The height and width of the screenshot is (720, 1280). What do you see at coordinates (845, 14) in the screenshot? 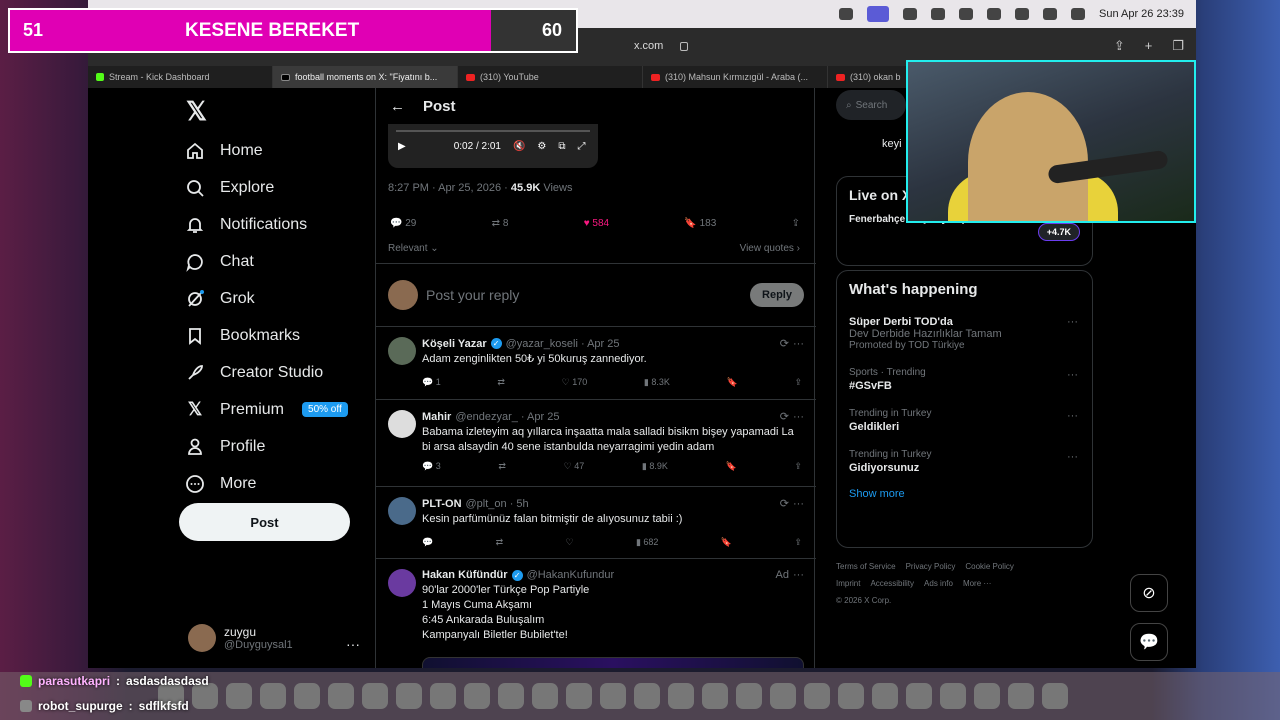
I see `status-icon` at bounding box center [845, 14].